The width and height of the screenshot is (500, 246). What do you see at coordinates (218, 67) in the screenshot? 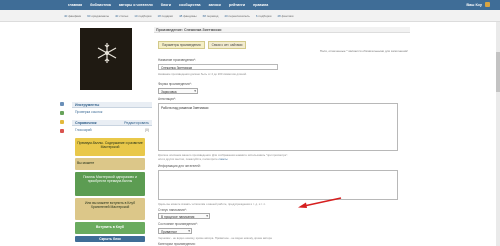
I see `title-input: Снежинка Зиетмиски` at bounding box center [218, 67].